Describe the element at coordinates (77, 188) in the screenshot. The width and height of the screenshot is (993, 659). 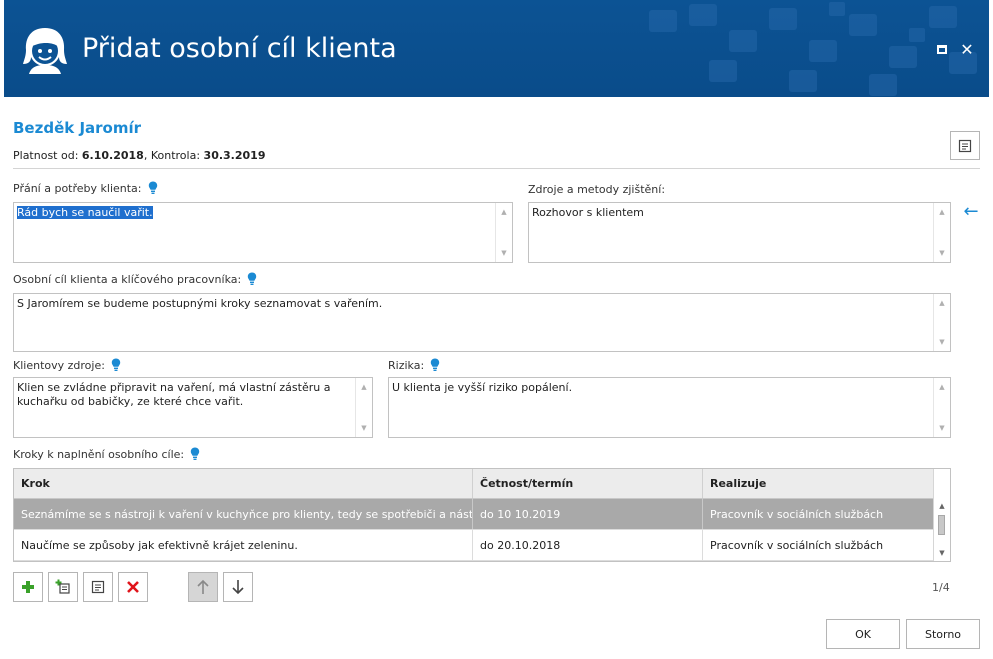
I see `wishes-label: Přání a potřeby klienta:` at that location.